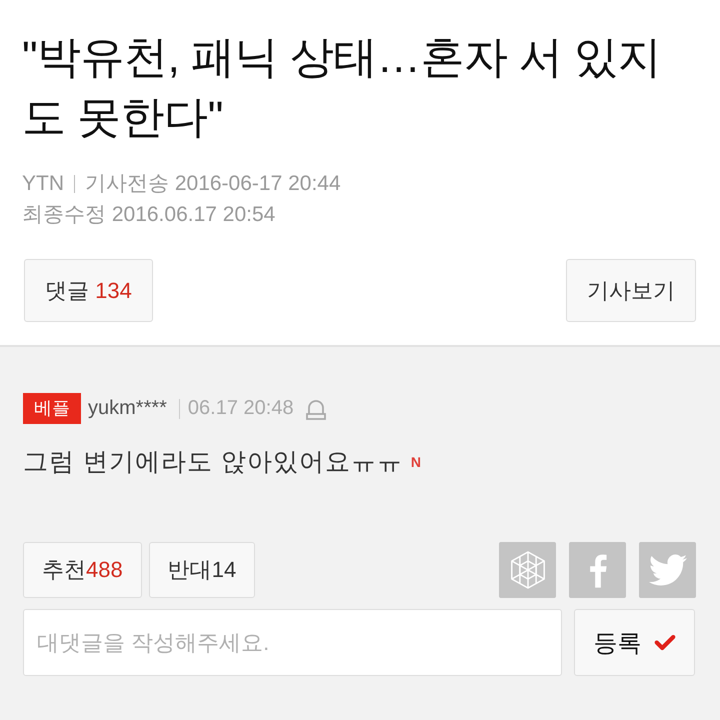 This screenshot has width=720, height=720. I want to click on facebook-icon, so click(598, 570).